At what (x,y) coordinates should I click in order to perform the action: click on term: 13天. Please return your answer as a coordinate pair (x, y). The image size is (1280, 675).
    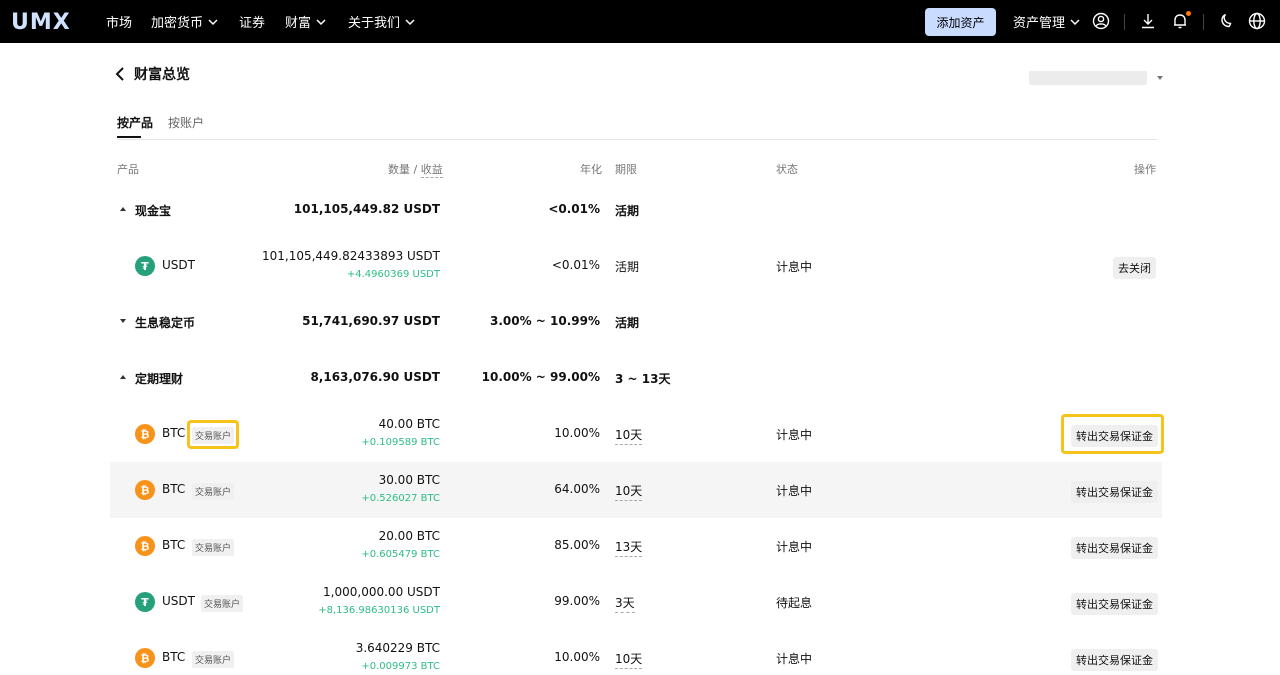
    Looking at the image, I should click on (629, 547).